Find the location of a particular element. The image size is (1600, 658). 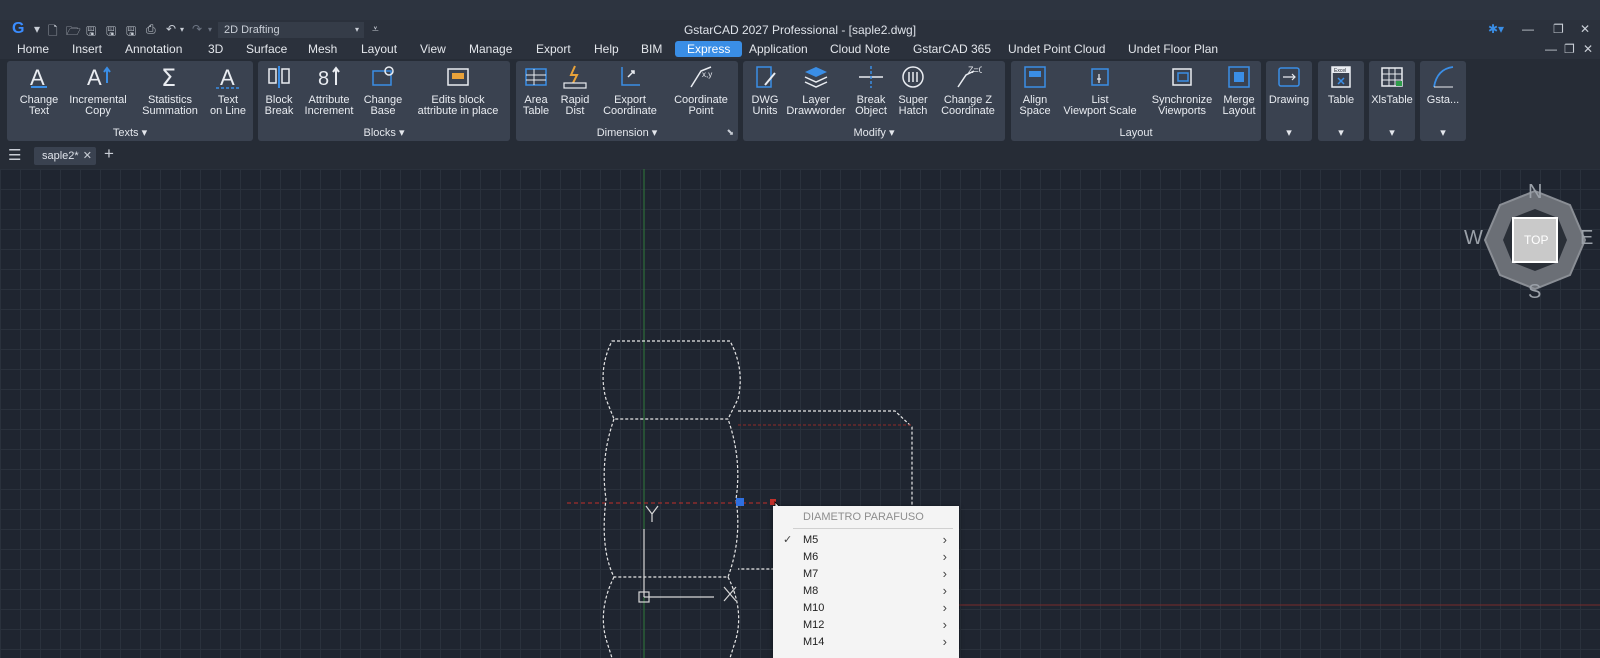

change-text-button: A Change Text is located at coordinates (39, 90).